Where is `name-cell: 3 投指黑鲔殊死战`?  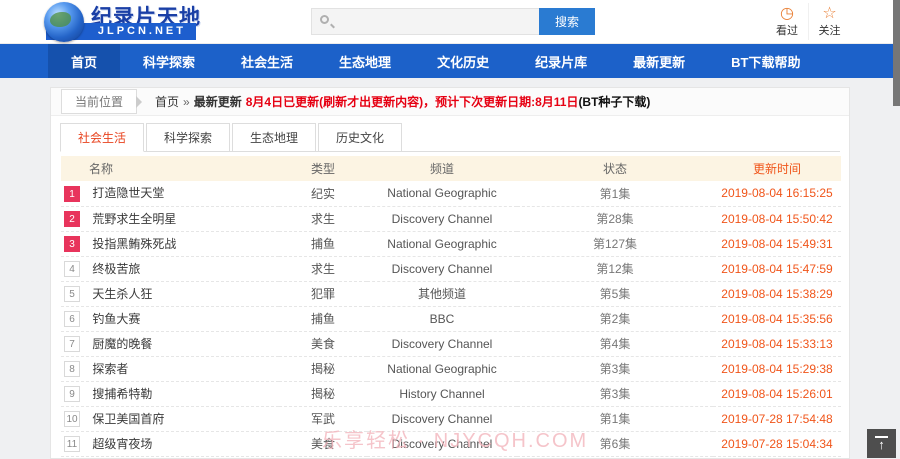
name-cell: 3 投指黑鲔殊死战 is located at coordinates (170, 243).